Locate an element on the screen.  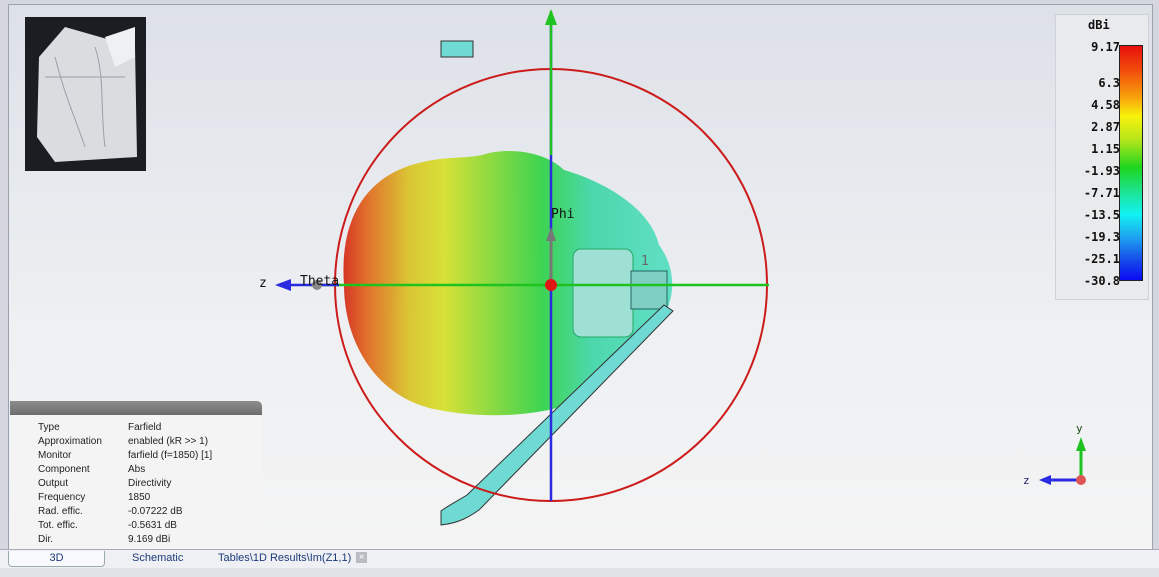
info-row: Approximation enabled (kR >> 1) is located at coordinates (125, 441).